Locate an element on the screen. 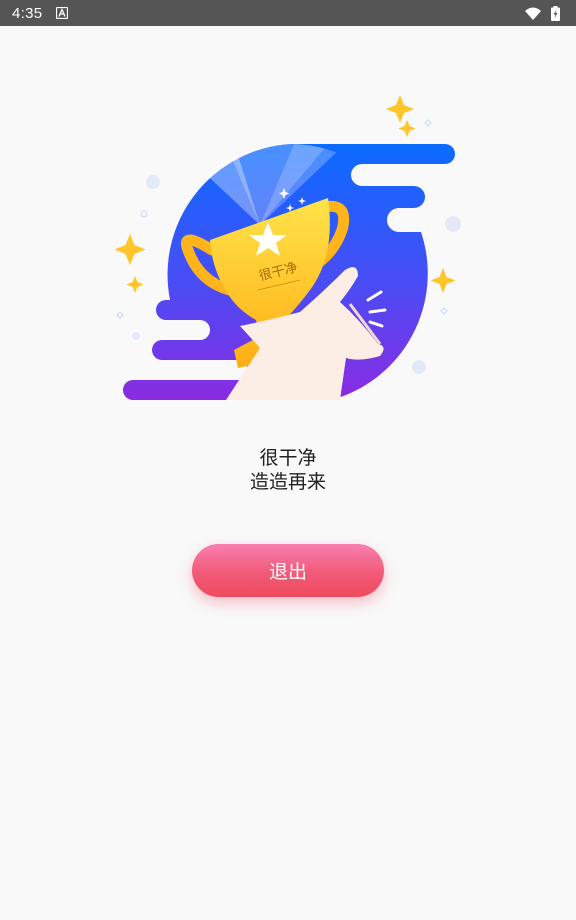 The image size is (576, 920). battery-charging-icon is located at coordinates (555, 13).